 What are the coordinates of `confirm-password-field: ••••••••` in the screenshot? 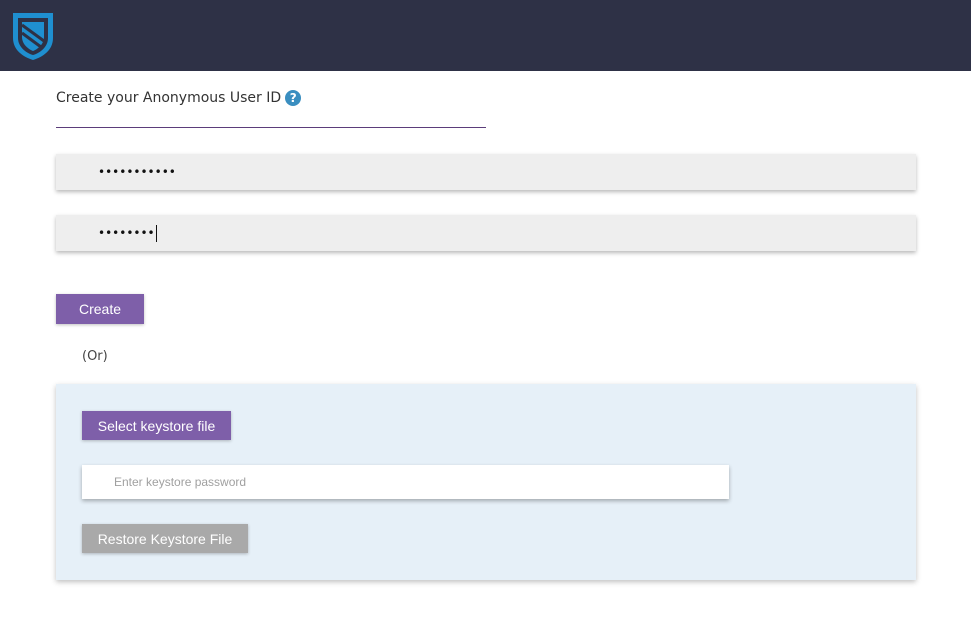 It's located at (486, 233).